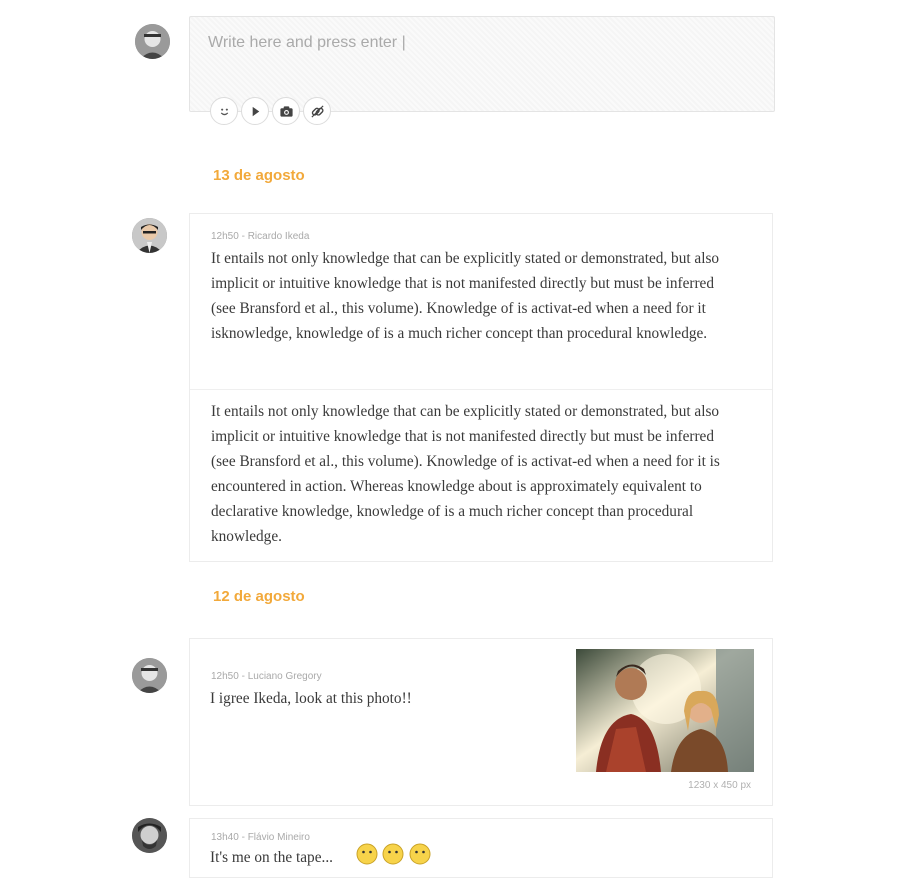  I want to click on emoji-button, so click(224, 111).